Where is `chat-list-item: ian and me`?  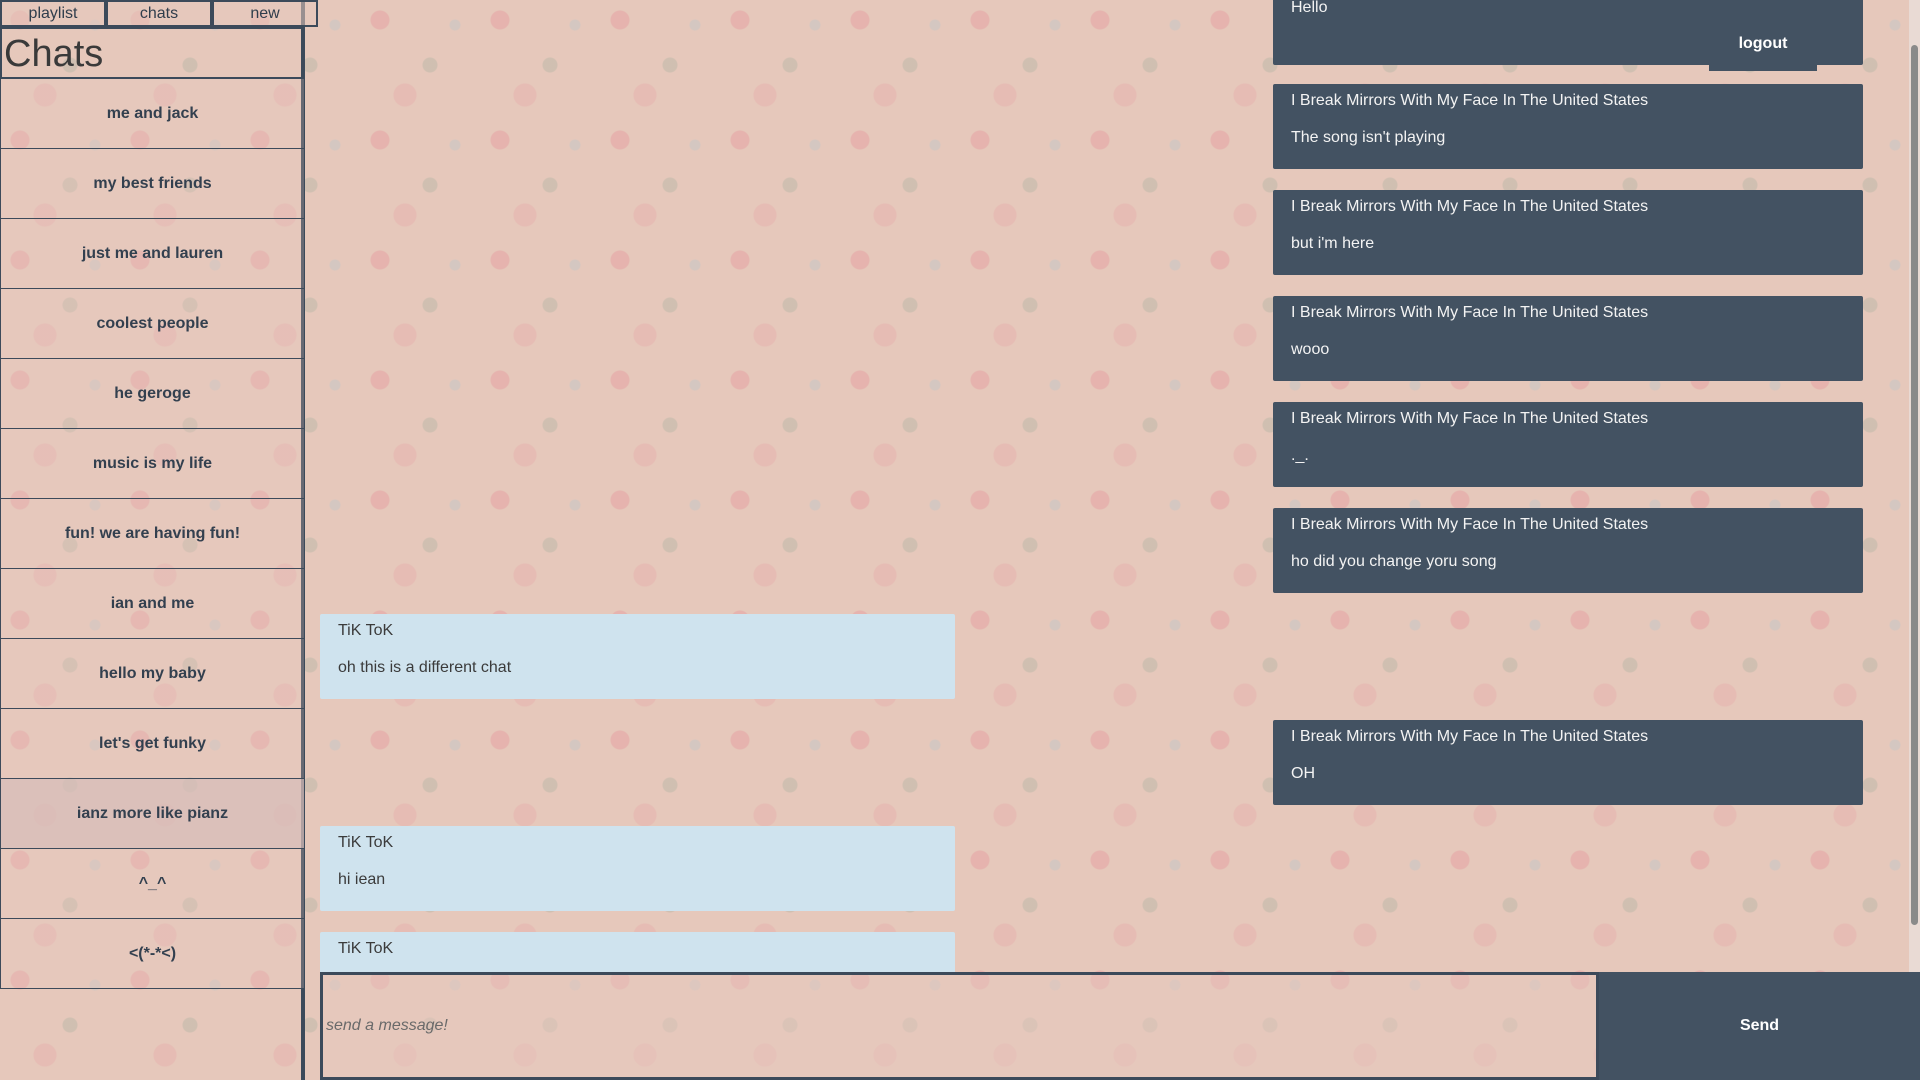 chat-list-item: ian and me is located at coordinates (152, 604).